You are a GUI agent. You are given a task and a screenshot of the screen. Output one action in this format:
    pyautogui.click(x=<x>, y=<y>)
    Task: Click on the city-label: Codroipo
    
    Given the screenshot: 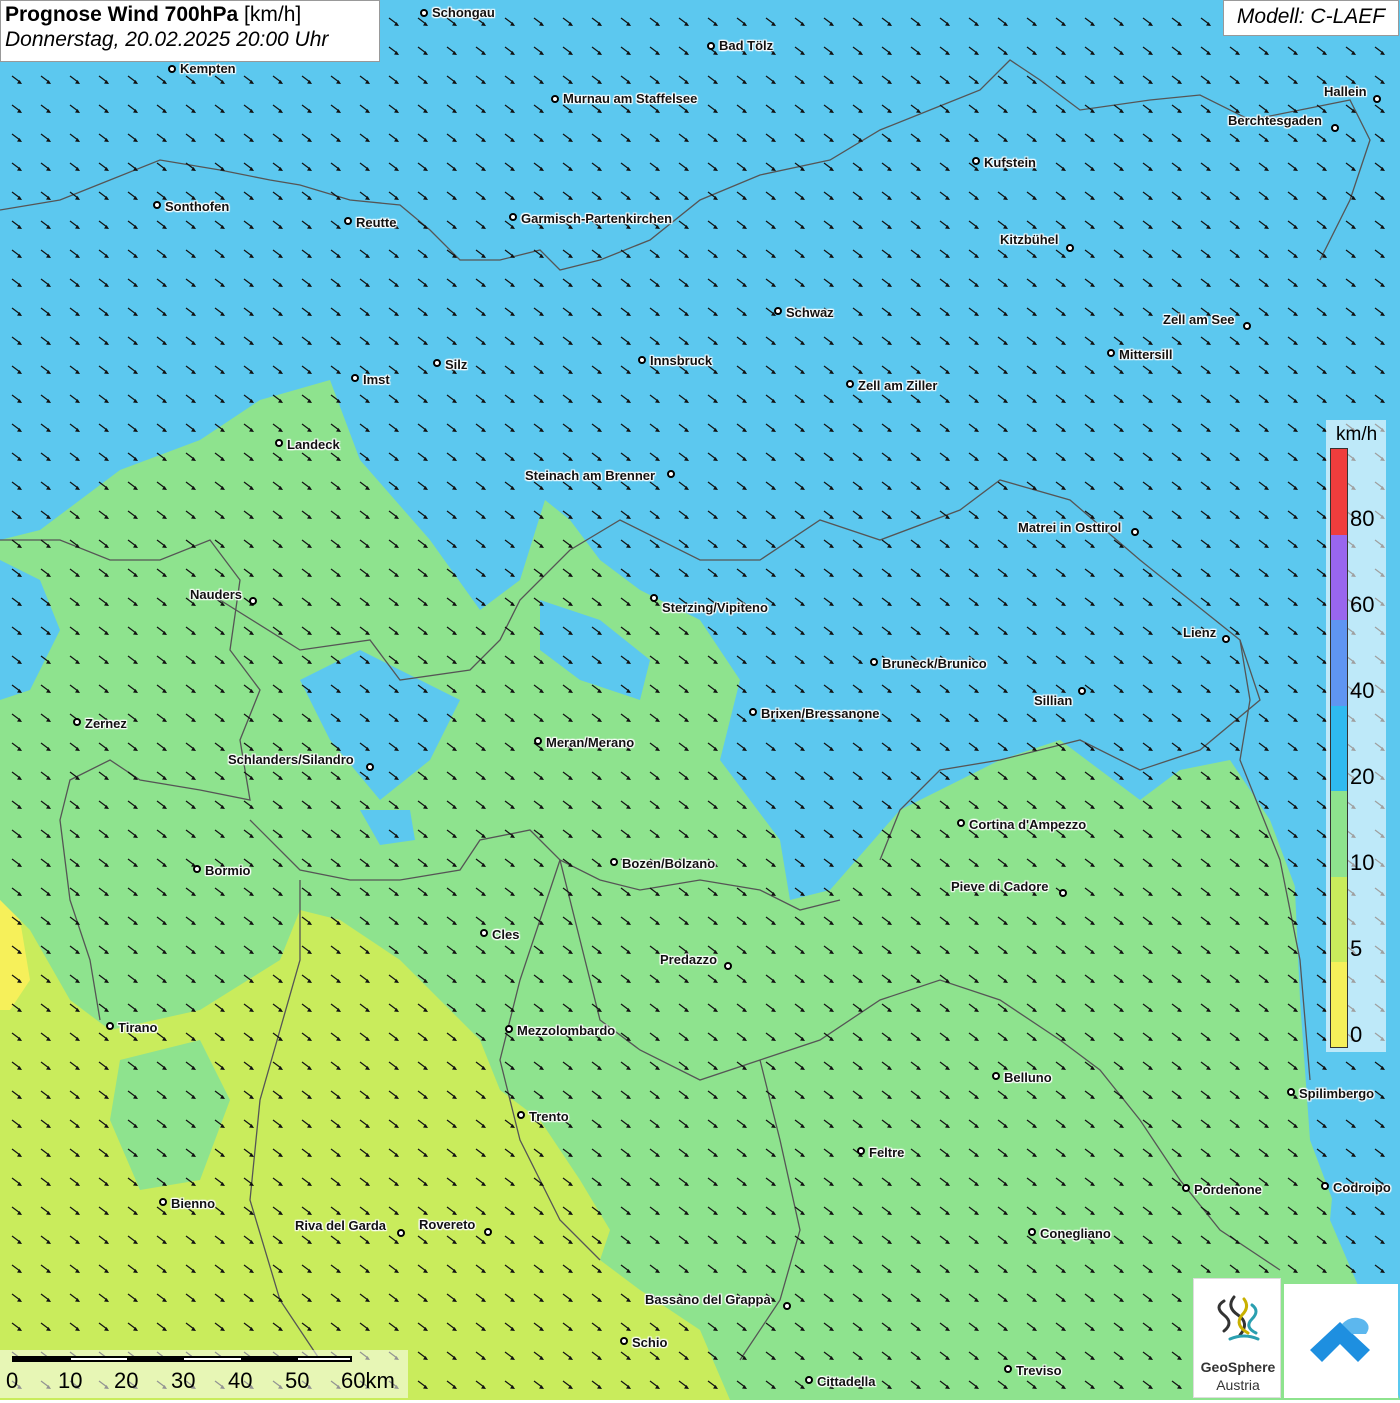 What is the action you would take?
    pyautogui.click(x=1362, y=1187)
    